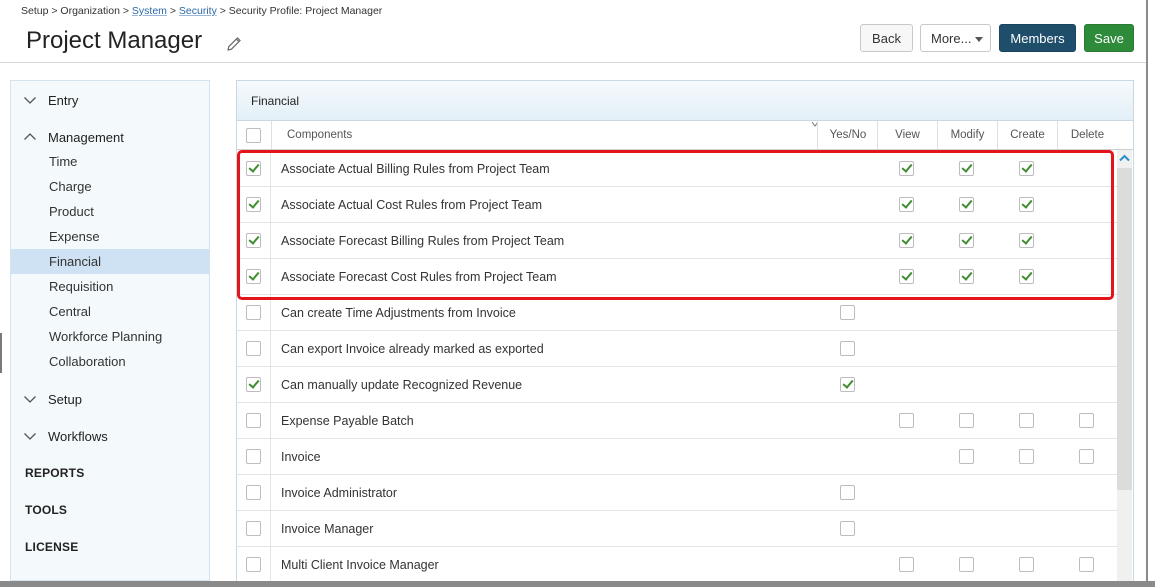 This screenshot has height=587, width=1155. Describe the element at coordinates (347, 421) in the screenshot. I see `component-name: Expense Payable Batch` at that location.